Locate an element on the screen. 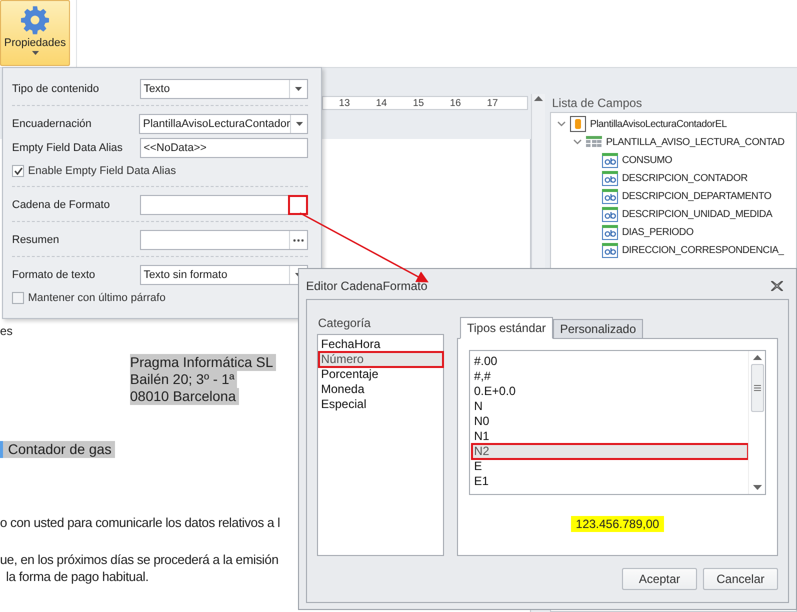  category-item: Moneda is located at coordinates (381, 389).